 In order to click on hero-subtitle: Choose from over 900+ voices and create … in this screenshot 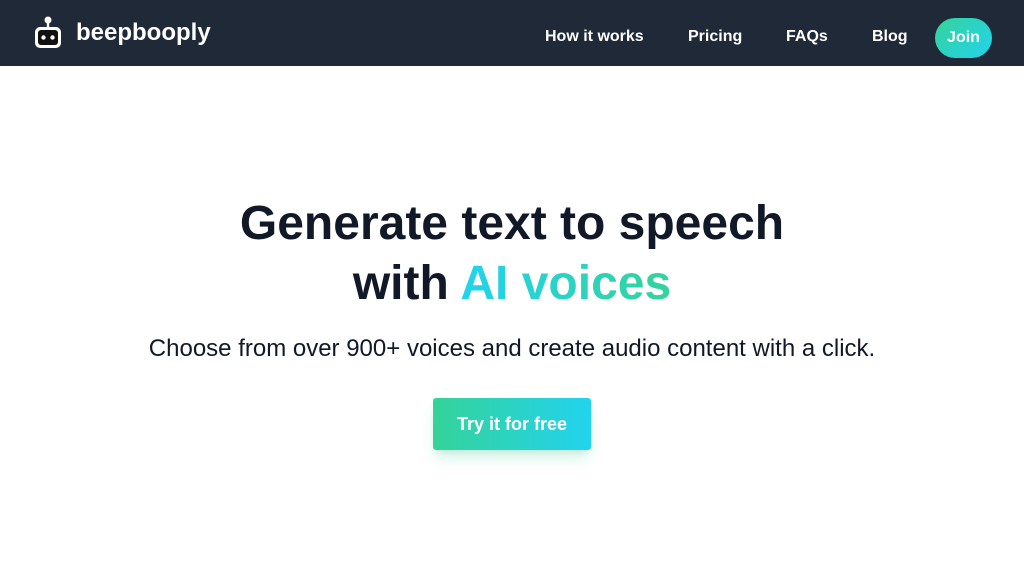, I will do `click(512, 348)`.